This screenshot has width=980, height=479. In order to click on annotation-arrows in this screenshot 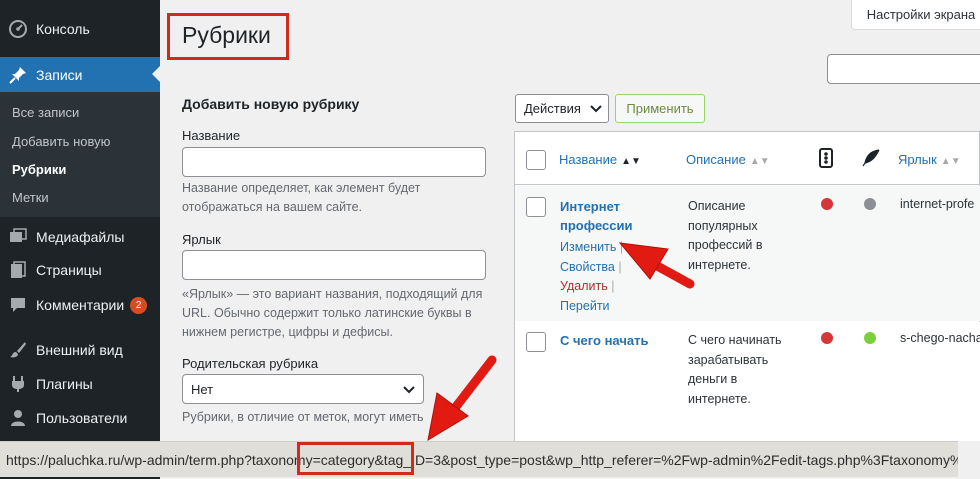, I will do `click(561, 342)`.